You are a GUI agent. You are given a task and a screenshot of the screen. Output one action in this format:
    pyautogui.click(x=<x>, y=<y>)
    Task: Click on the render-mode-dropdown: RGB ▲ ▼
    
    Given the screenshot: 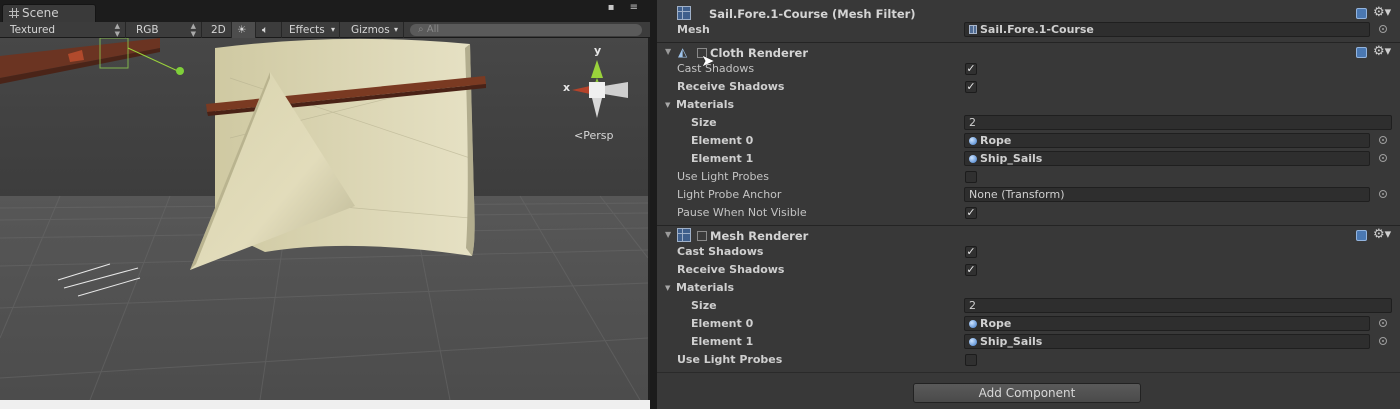 What is the action you would take?
    pyautogui.click(x=164, y=30)
    